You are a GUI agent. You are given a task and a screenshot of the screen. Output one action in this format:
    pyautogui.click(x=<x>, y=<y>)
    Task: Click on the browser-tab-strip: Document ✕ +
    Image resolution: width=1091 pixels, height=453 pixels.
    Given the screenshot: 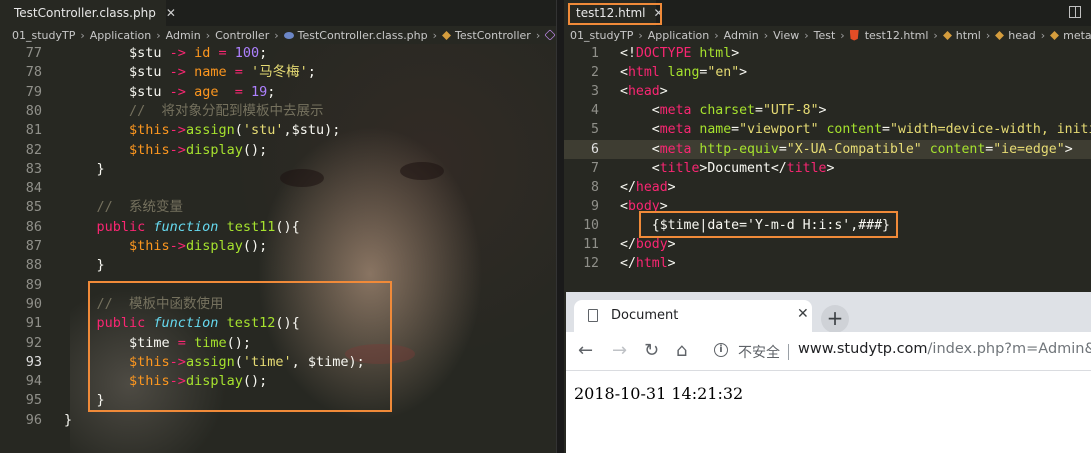 What is the action you would take?
    pyautogui.click(x=828, y=312)
    